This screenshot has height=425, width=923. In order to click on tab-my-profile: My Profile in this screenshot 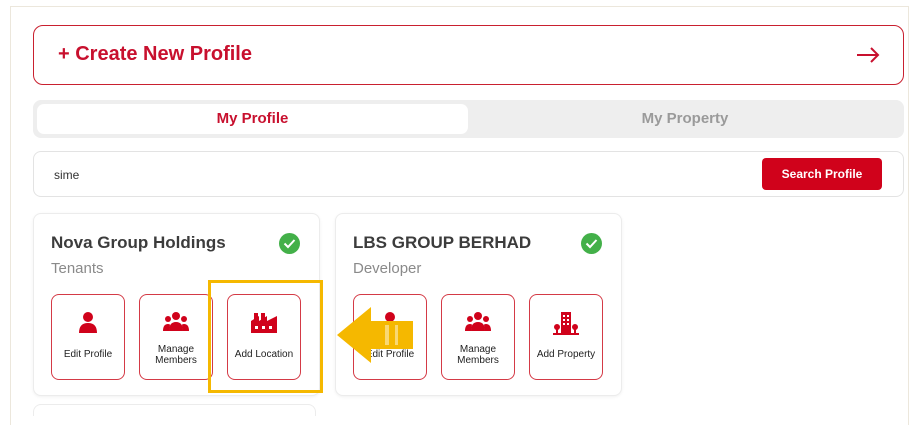, I will do `click(252, 119)`.